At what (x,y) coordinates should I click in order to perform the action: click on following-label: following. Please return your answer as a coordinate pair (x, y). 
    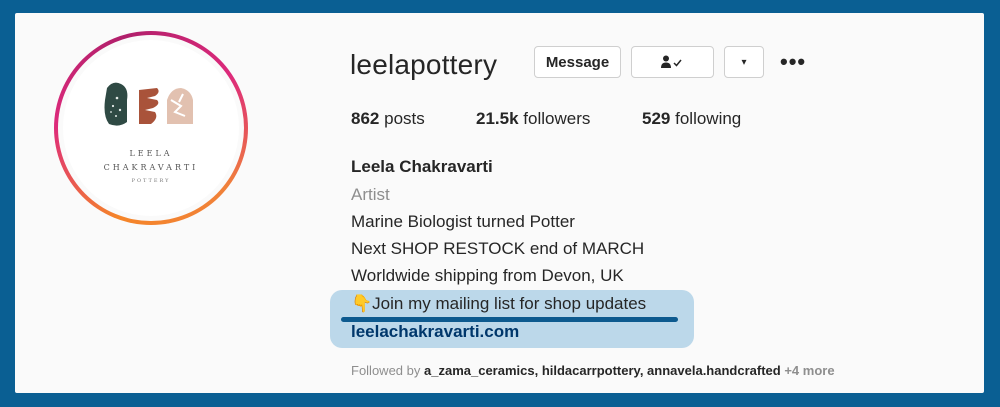
    Looking at the image, I should click on (708, 118).